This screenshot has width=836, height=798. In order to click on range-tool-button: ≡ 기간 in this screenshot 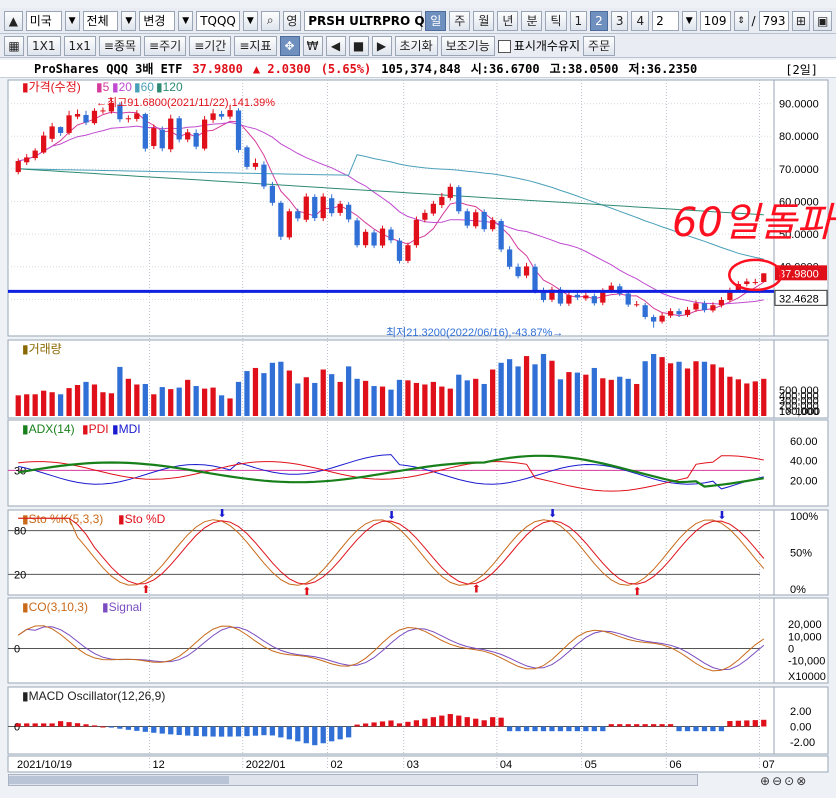, I will do `click(210, 45)`.